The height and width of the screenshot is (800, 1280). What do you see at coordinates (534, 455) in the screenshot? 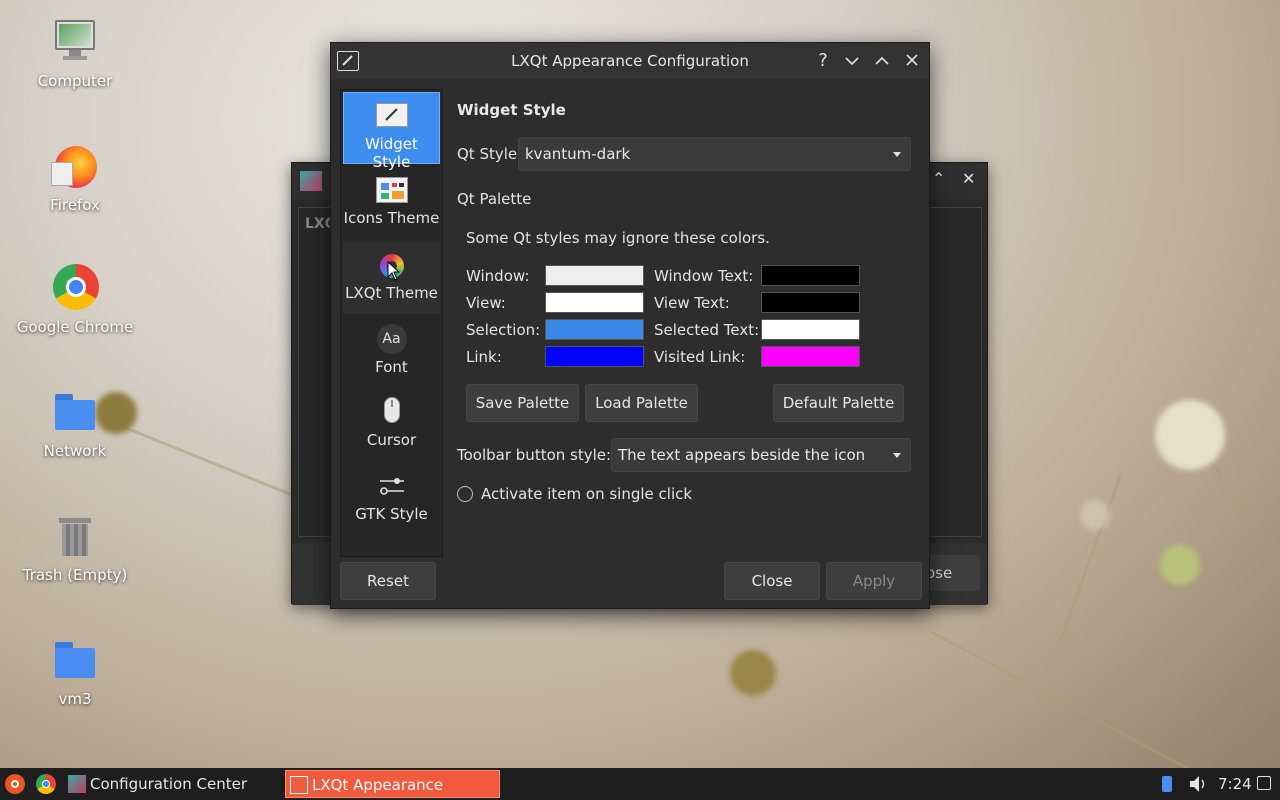
I see `toolbar-style-label: Toolbar button style:` at bounding box center [534, 455].